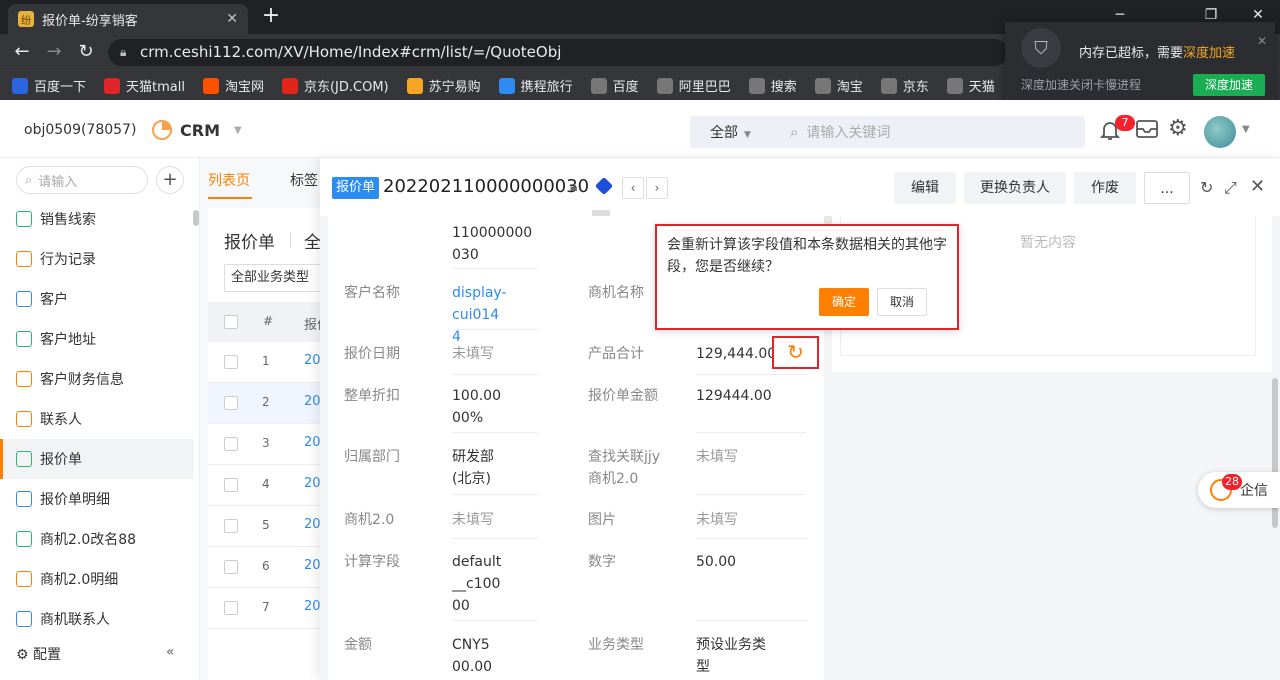  What do you see at coordinates (269, 567) in the screenshot?
I see `table-row: 6 20` at bounding box center [269, 567].